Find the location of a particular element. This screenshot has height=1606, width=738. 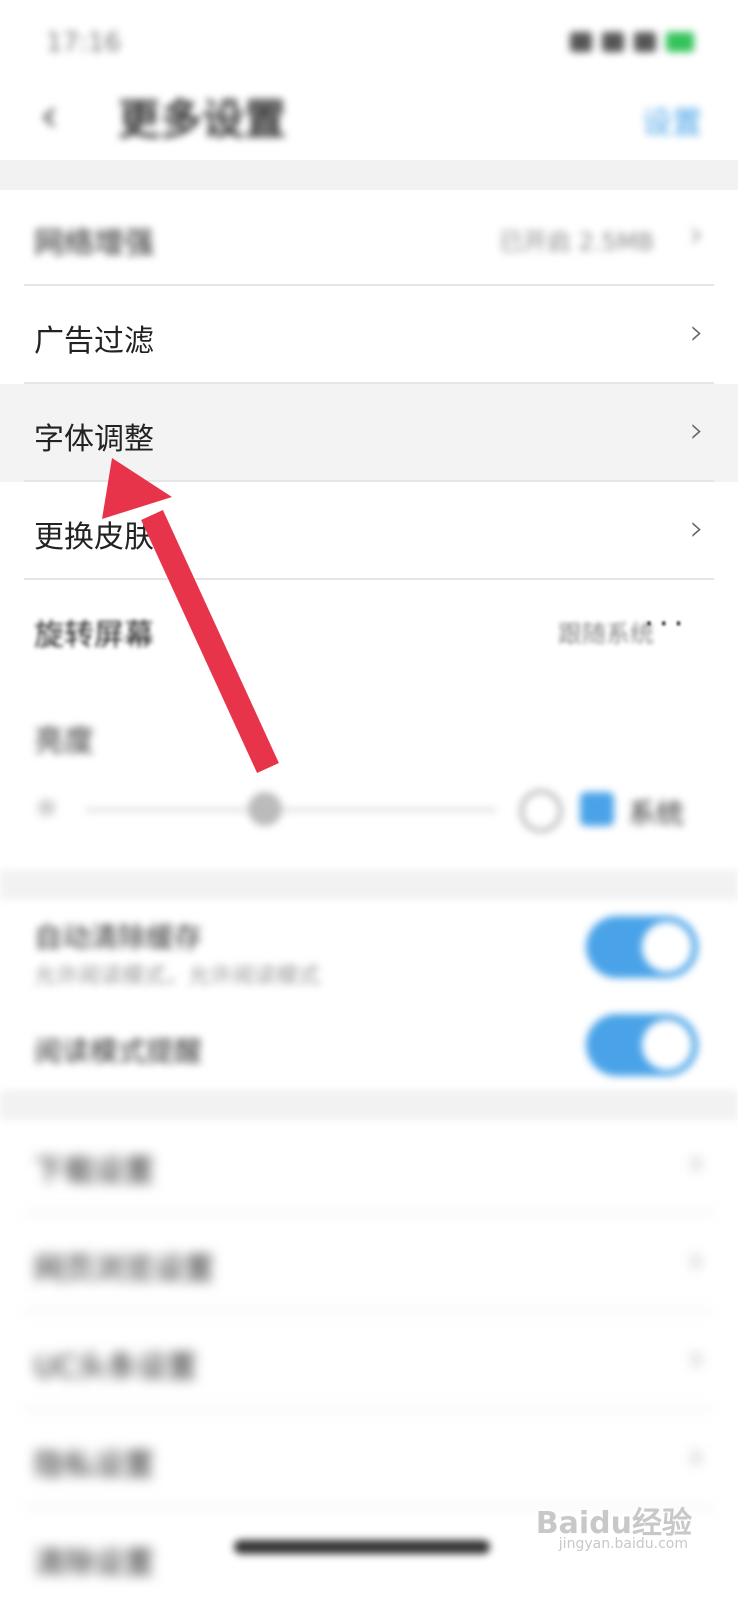

annotation-arrow is located at coordinates (190, 616).